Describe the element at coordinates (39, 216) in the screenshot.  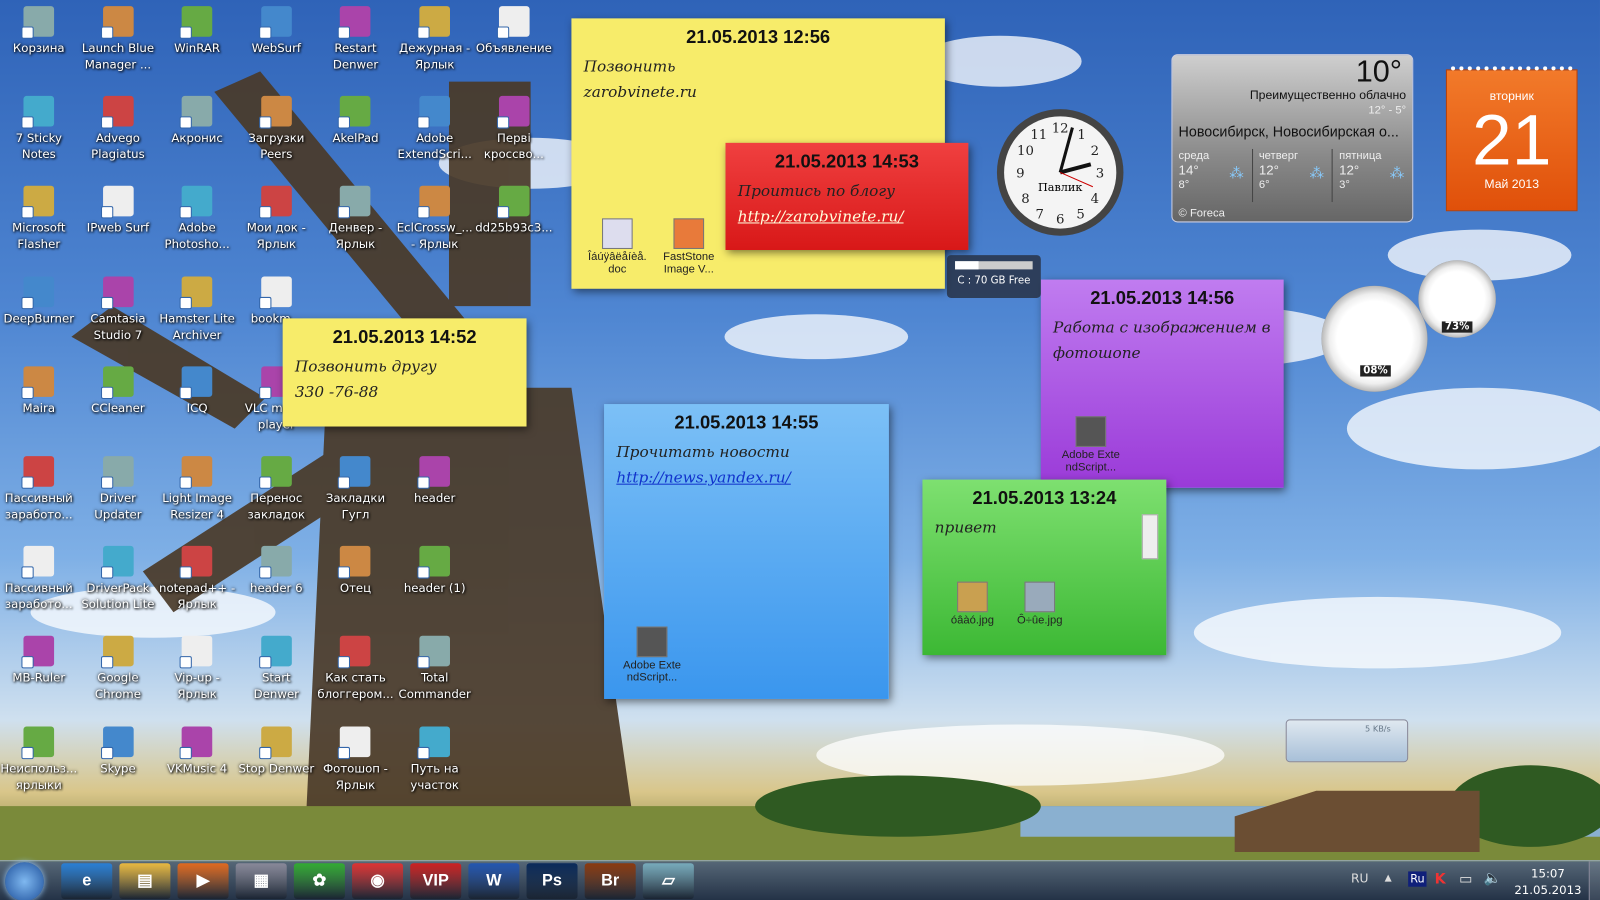
I see `desktop-icon: Microsoft Flasher` at that location.